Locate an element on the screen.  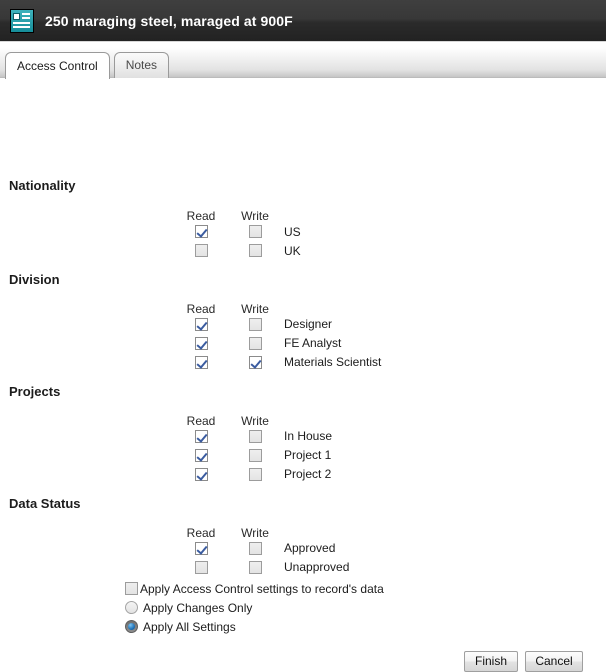
checkbox-write-uk is located at coordinates (255, 250).